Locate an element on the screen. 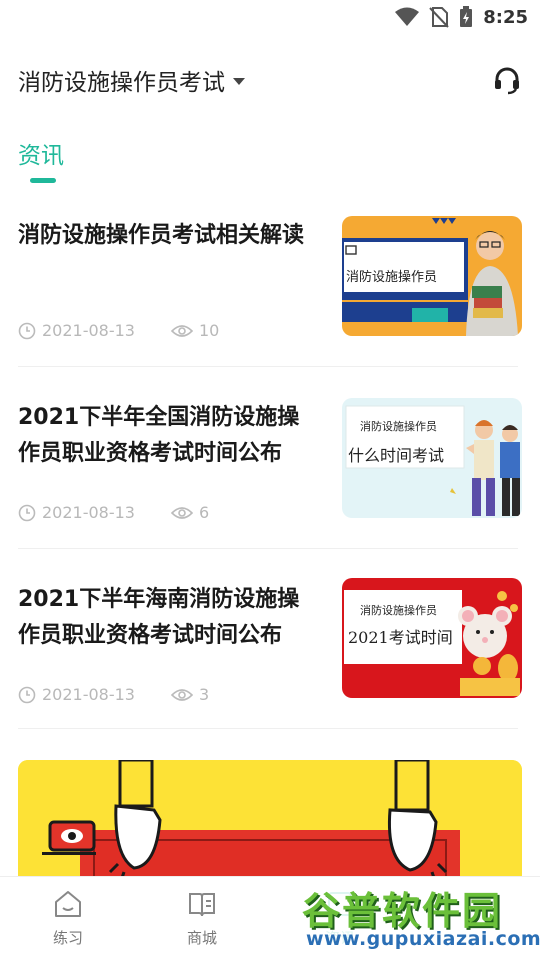 The width and height of the screenshot is (540, 960). battery-charging-icon is located at coordinates (466, 16).